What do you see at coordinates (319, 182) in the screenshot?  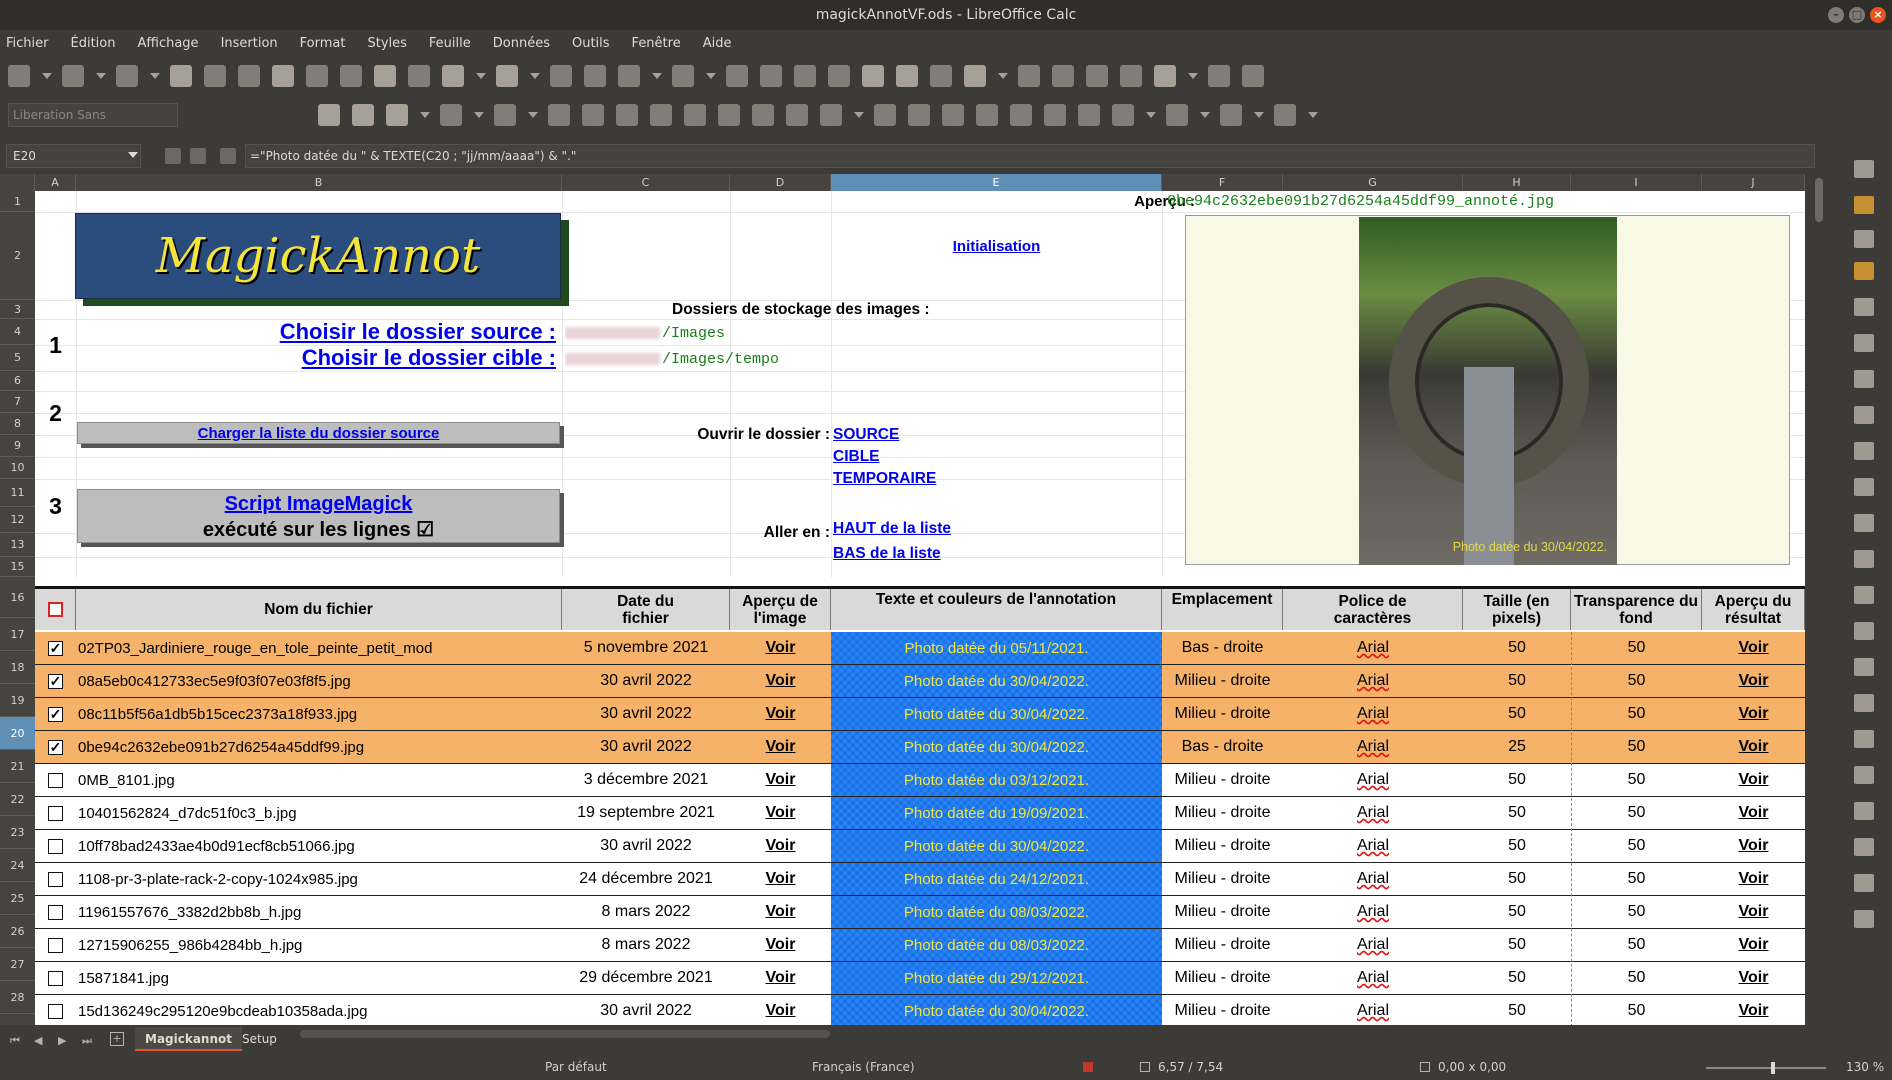 I see `column-header: B` at bounding box center [319, 182].